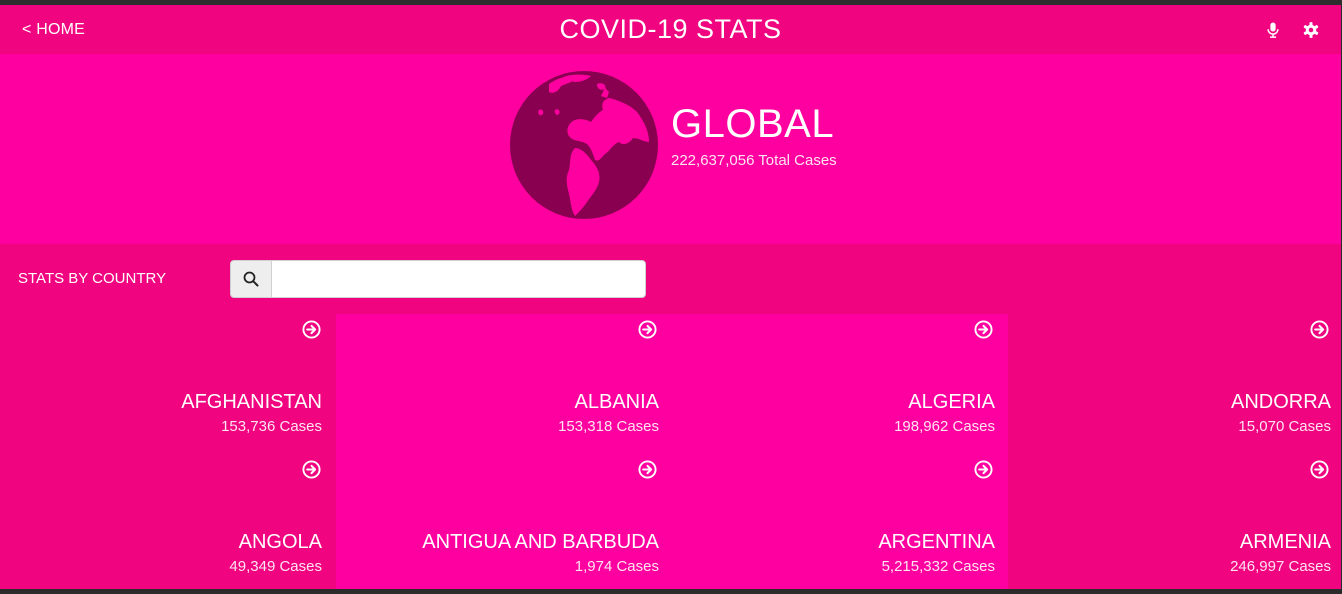 This screenshot has height=594, width=1342. Describe the element at coordinates (936, 542) in the screenshot. I see `country-name: ARGENTINA` at that location.